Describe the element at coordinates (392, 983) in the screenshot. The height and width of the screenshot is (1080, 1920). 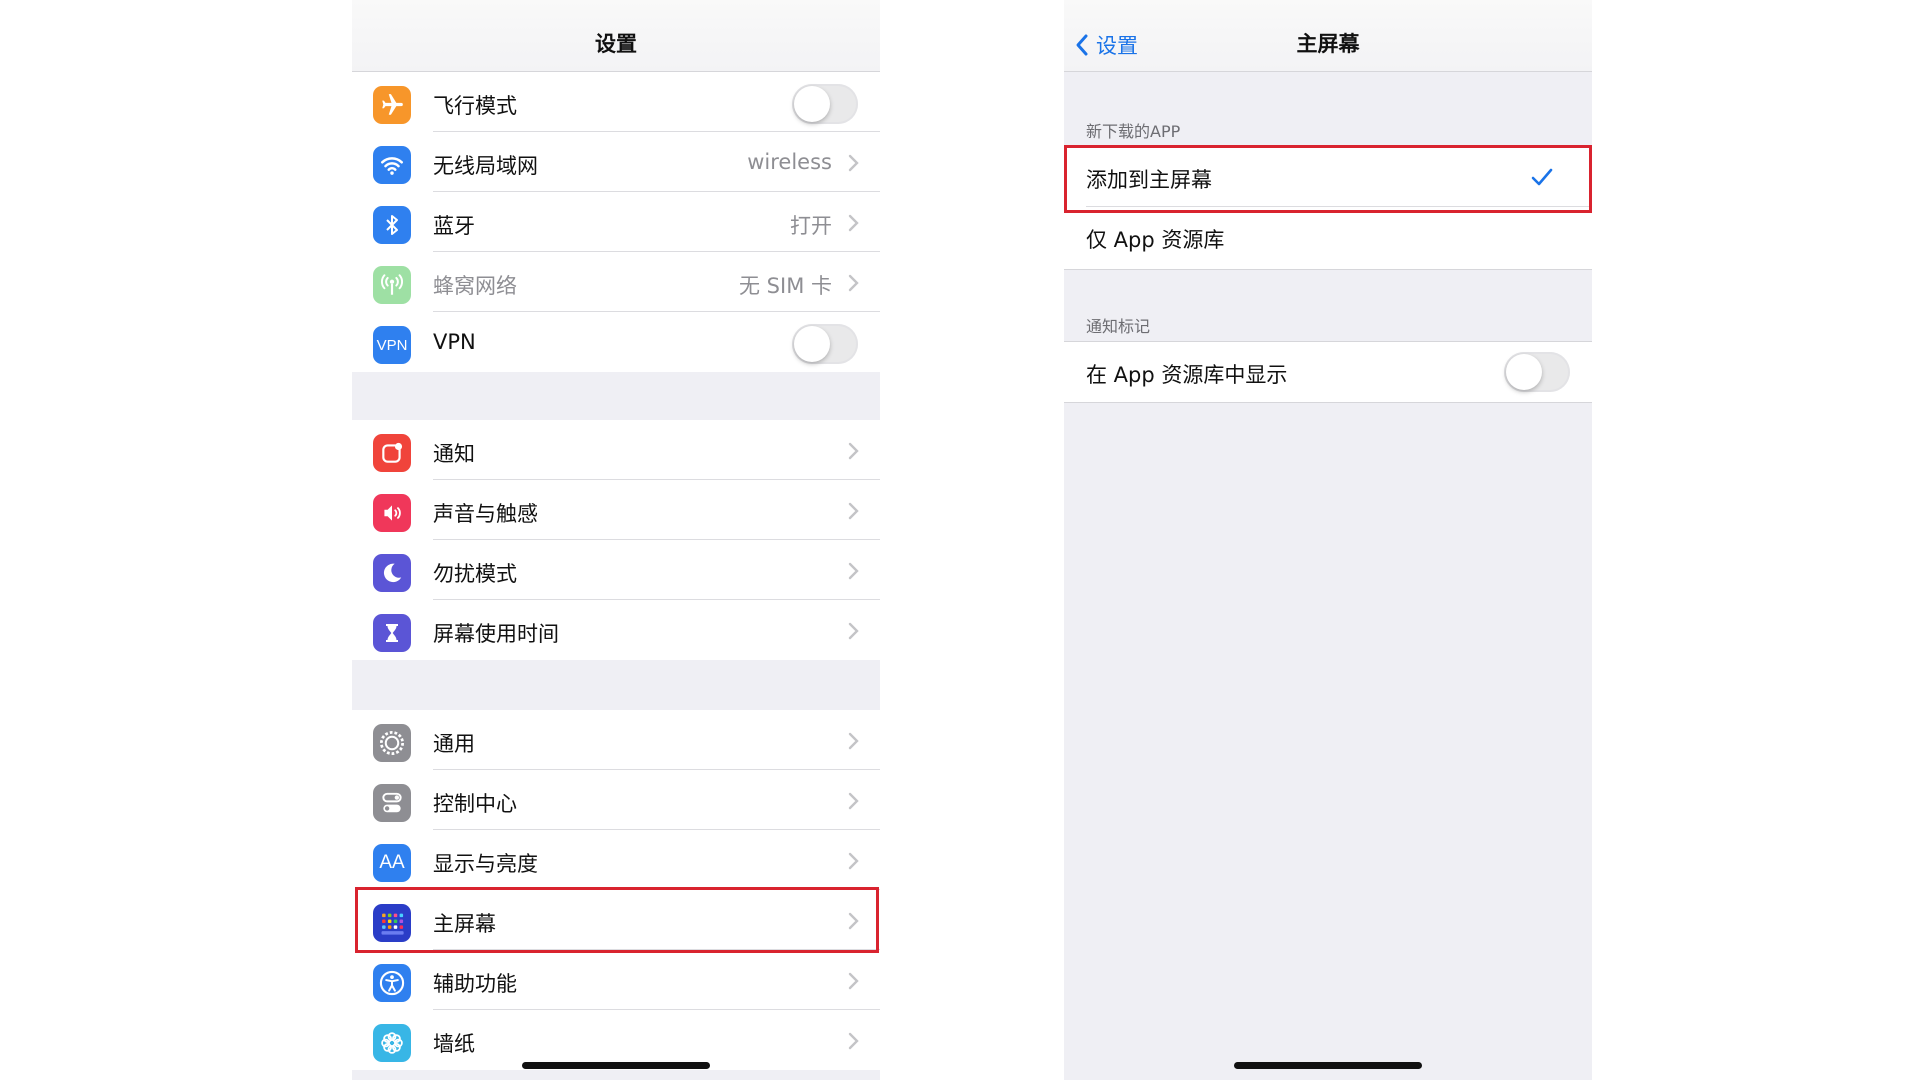
I see `accessibility-icon` at that location.